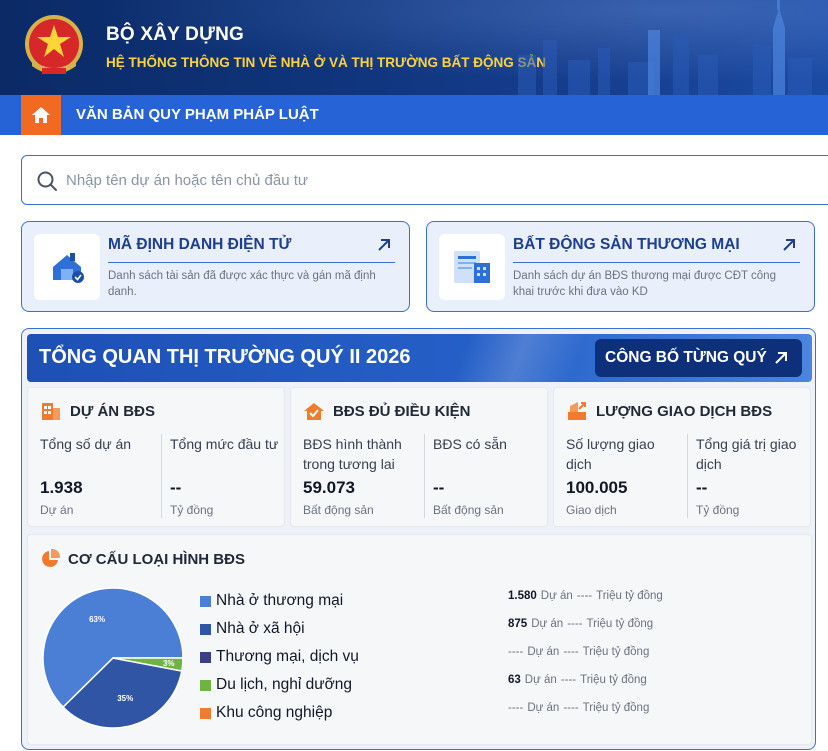  What do you see at coordinates (175, 34) in the screenshot?
I see `ministry-title: BỘ XÂY DỰNG` at bounding box center [175, 34].